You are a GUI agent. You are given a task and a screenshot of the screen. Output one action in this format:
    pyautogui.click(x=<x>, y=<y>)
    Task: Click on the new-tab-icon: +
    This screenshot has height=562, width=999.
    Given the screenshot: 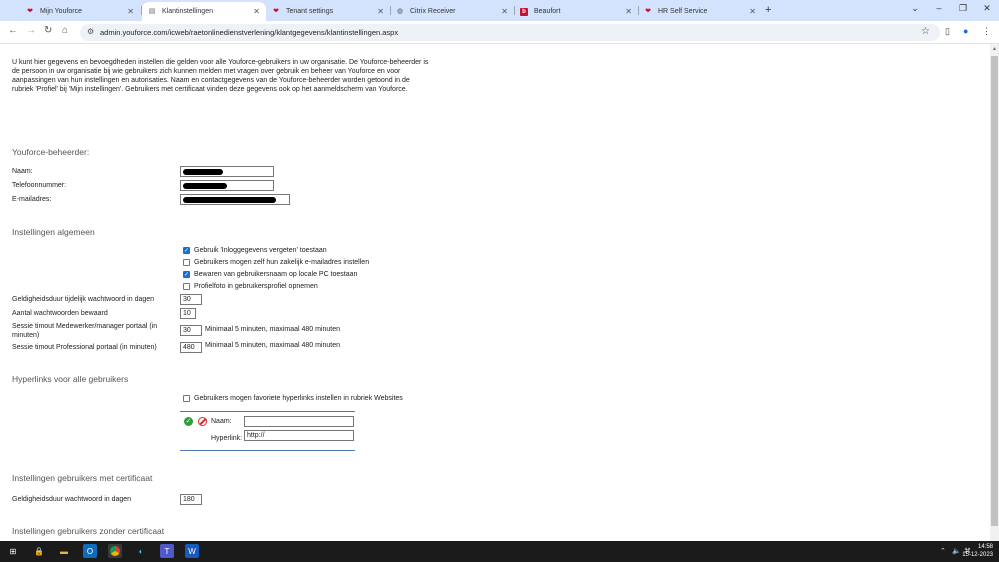 What is the action you would take?
    pyautogui.click(x=768, y=10)
    